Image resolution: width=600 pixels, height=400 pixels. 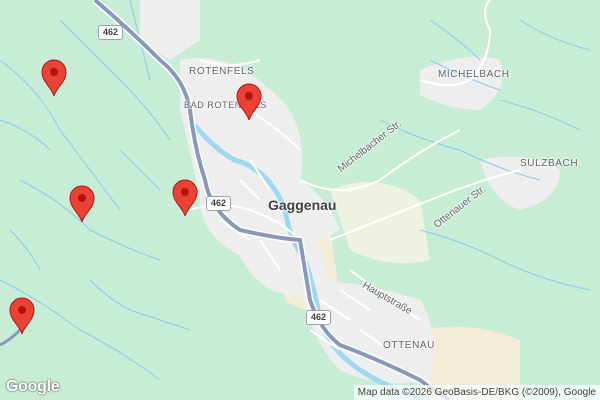 I want to click on google-logo: Google, so click(x=33, y=387).